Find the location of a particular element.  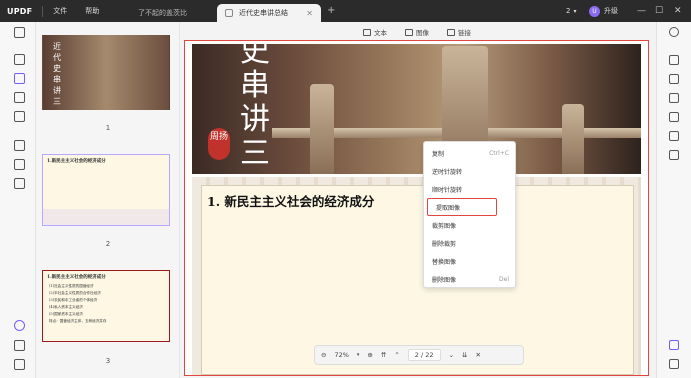

tab-count: 2 ▾ is located at coordinates (571, 11).